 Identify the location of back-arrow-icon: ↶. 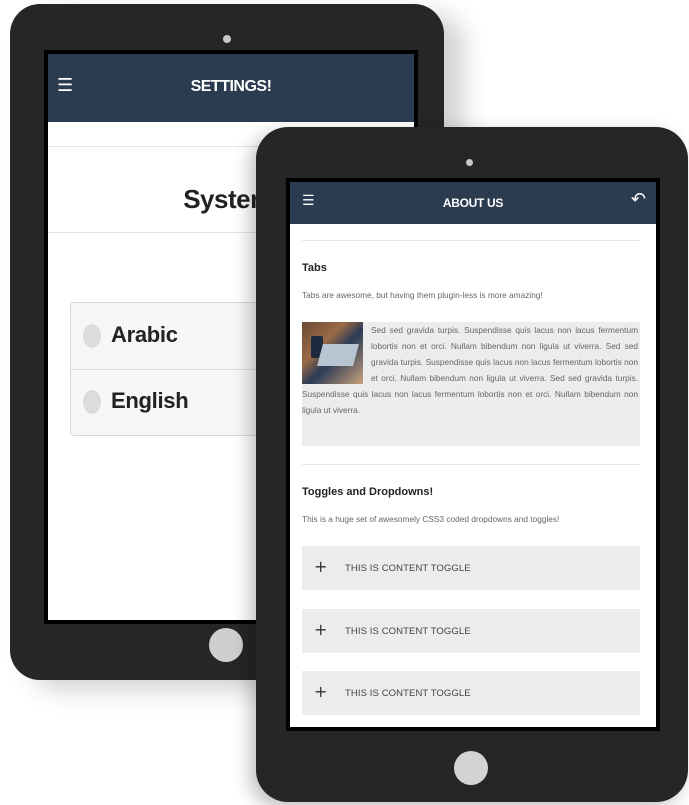
(638, 200).